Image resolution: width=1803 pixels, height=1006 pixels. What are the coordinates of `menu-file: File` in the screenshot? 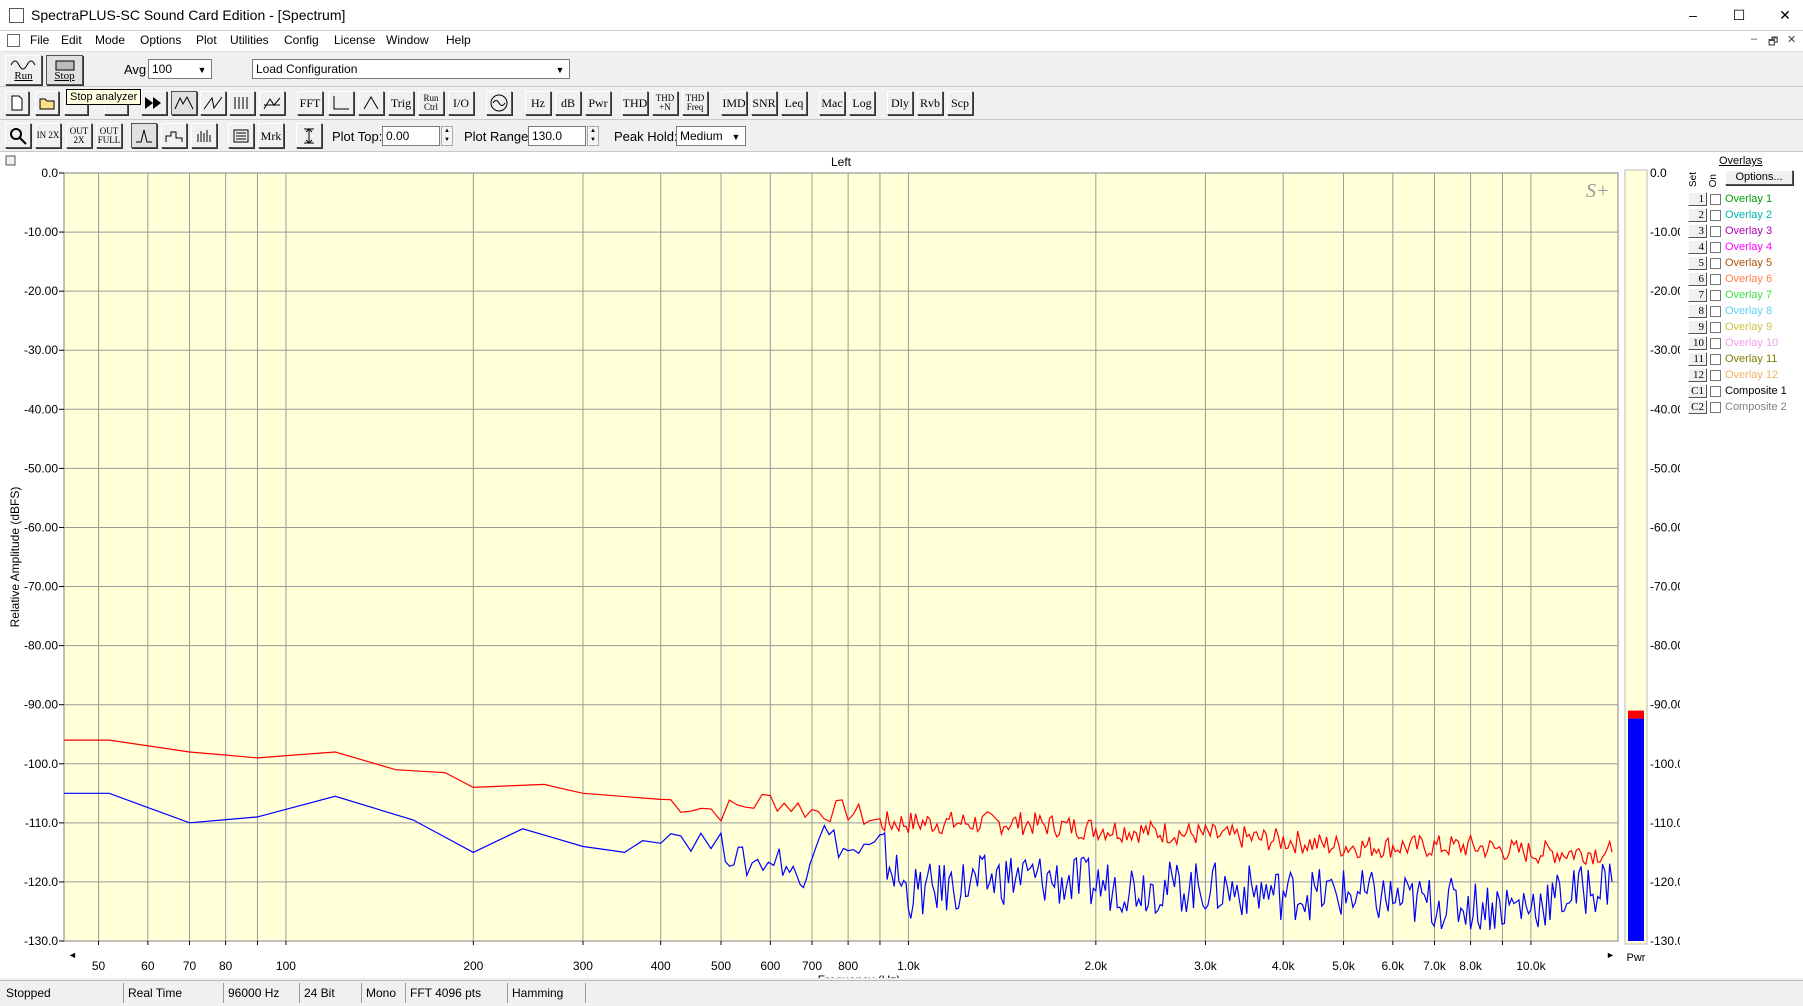 It's located at (39, 40).